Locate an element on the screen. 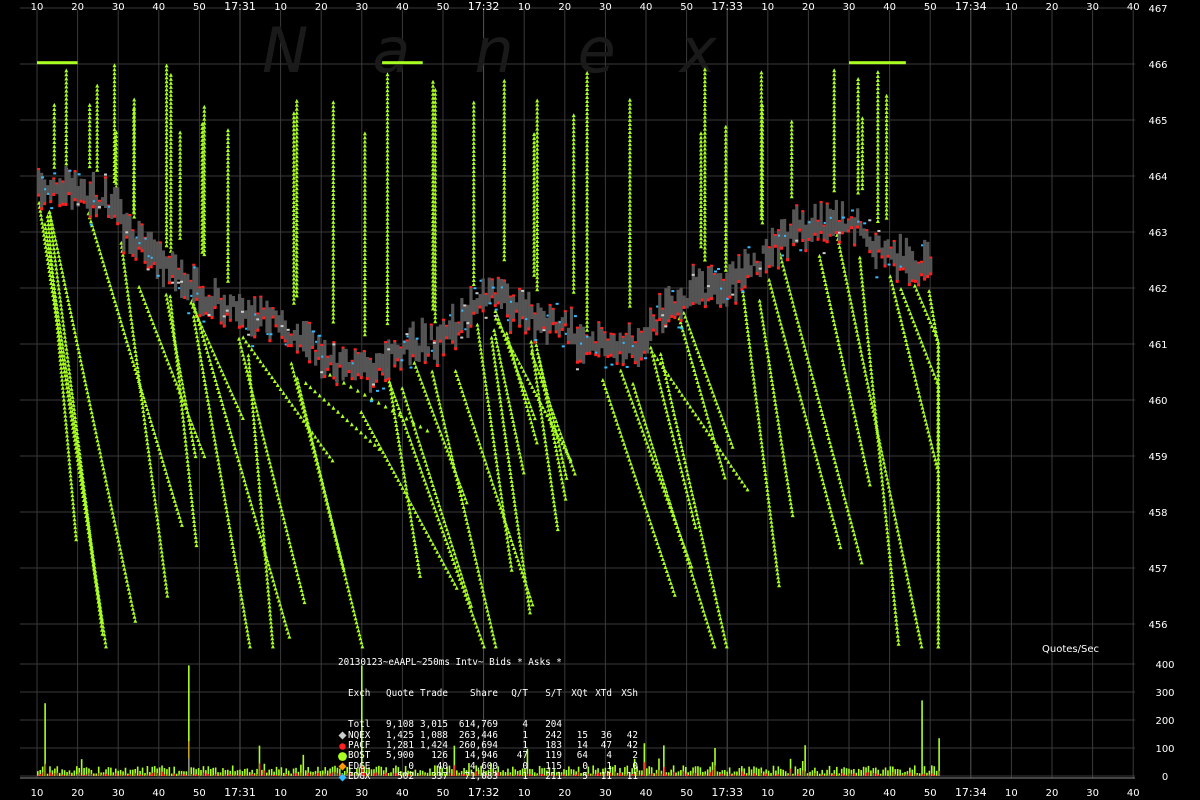 This screenshot has width=1200, height=800. y-tick-price: 463 is located at coordinates (1157, 233).